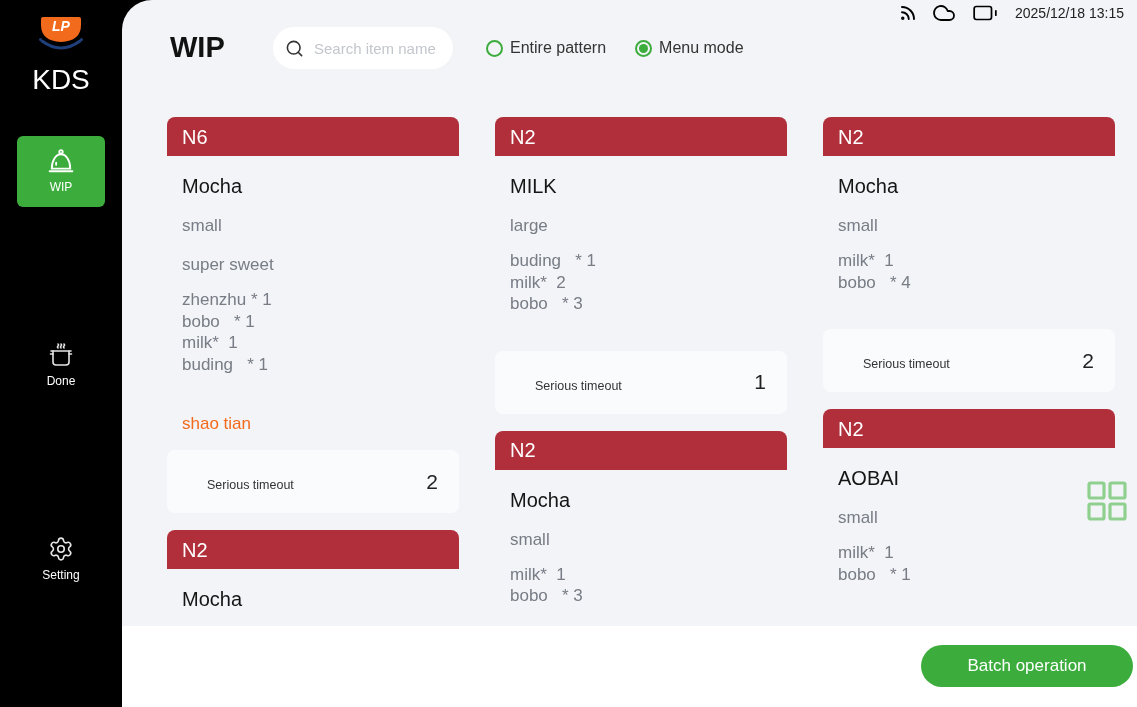  I want to click on item-option: large, so click(529, 226).